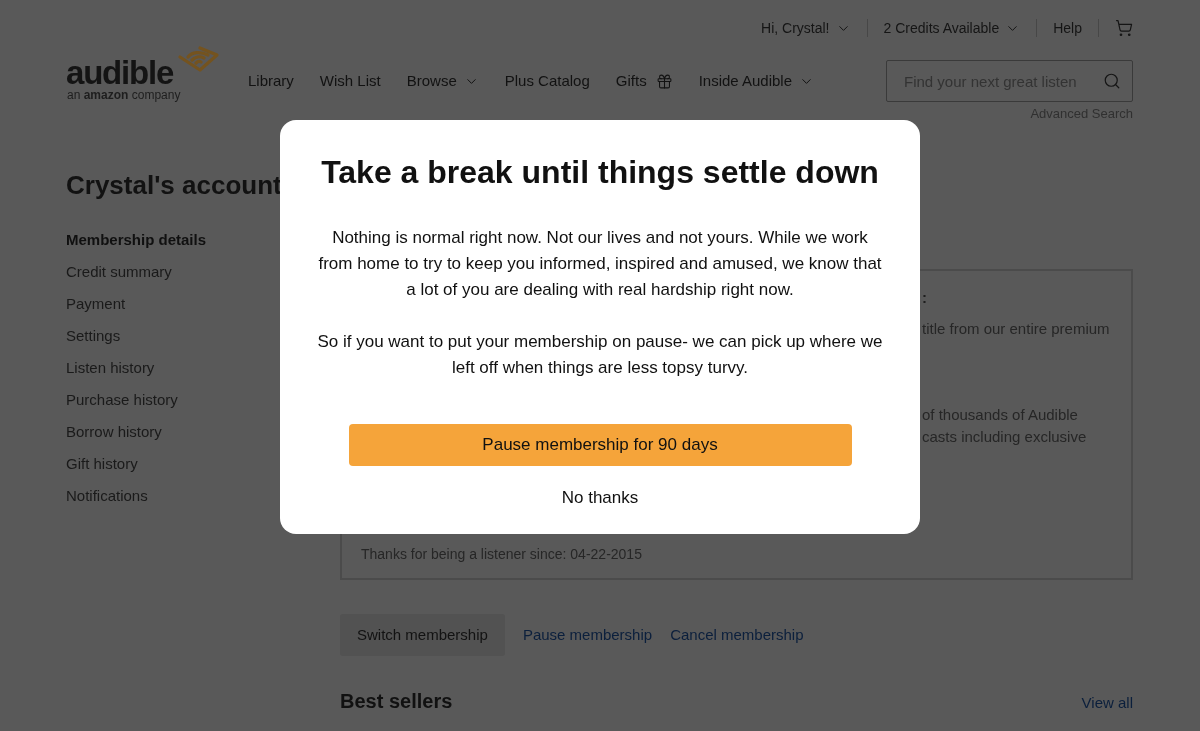  What do you see at coordinates (350, 81) in the screenshot?
I see `nav-link: Wish List` at bounding box center [350, 81].